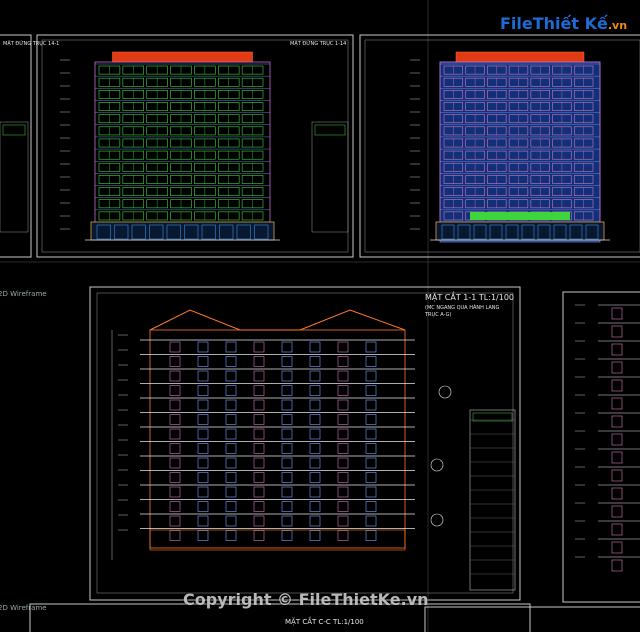  I want to click on sheet2-border, so click(16, 146).